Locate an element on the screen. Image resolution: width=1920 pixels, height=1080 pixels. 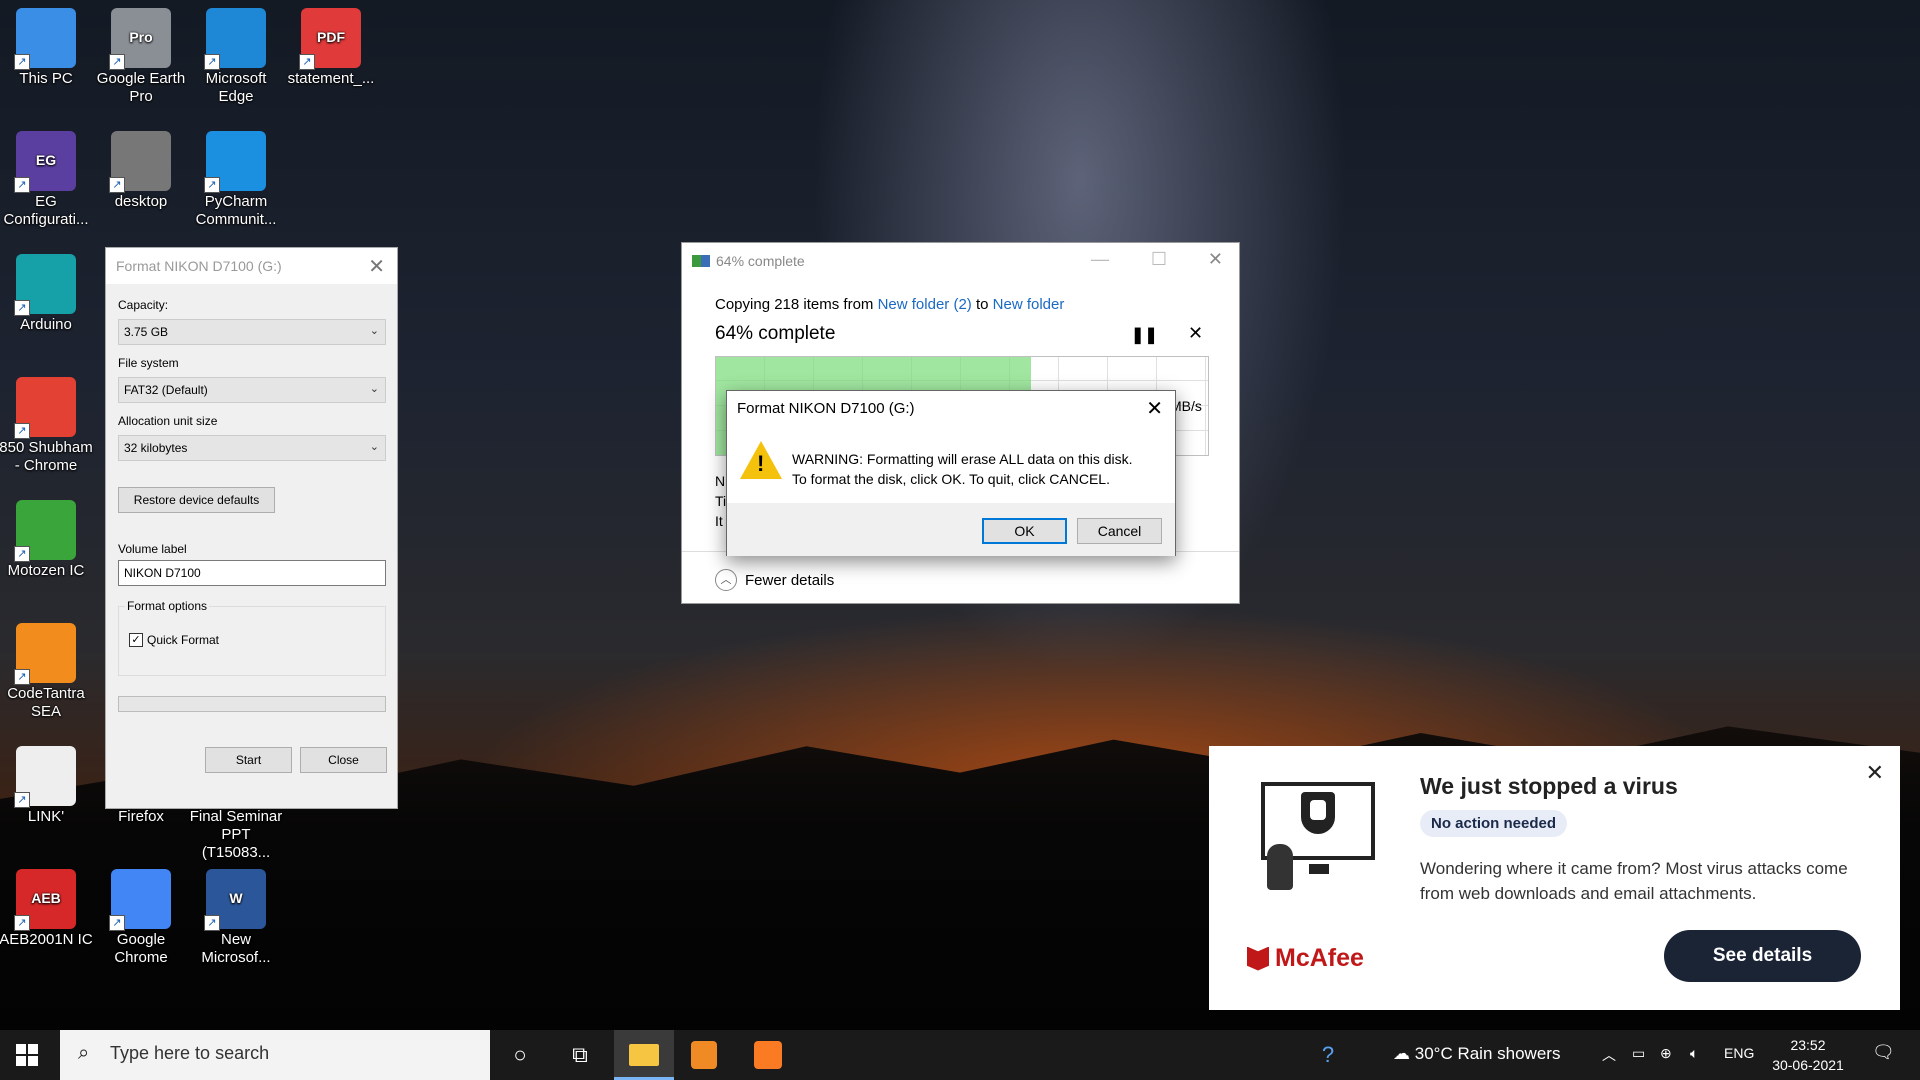
windows-start-icon is located at coordinates (27, 1055).